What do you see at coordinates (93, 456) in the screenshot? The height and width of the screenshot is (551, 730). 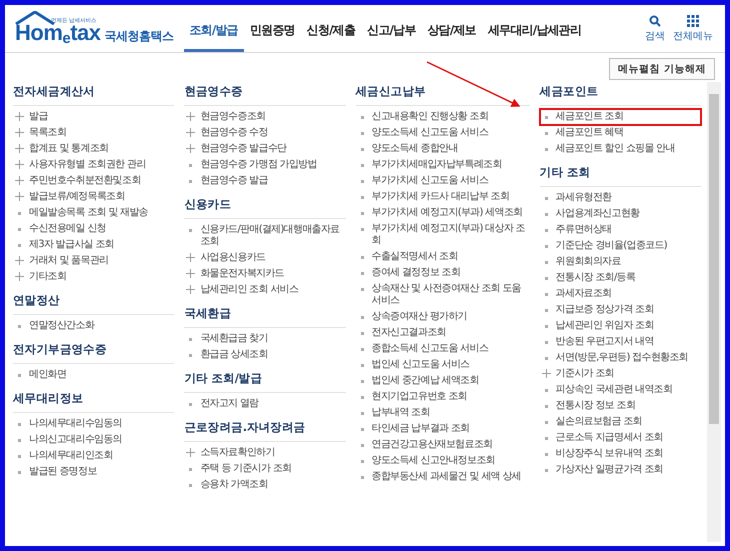 I see `menu-item: 나의세무대리인조회` at bounding box center [93, 456].